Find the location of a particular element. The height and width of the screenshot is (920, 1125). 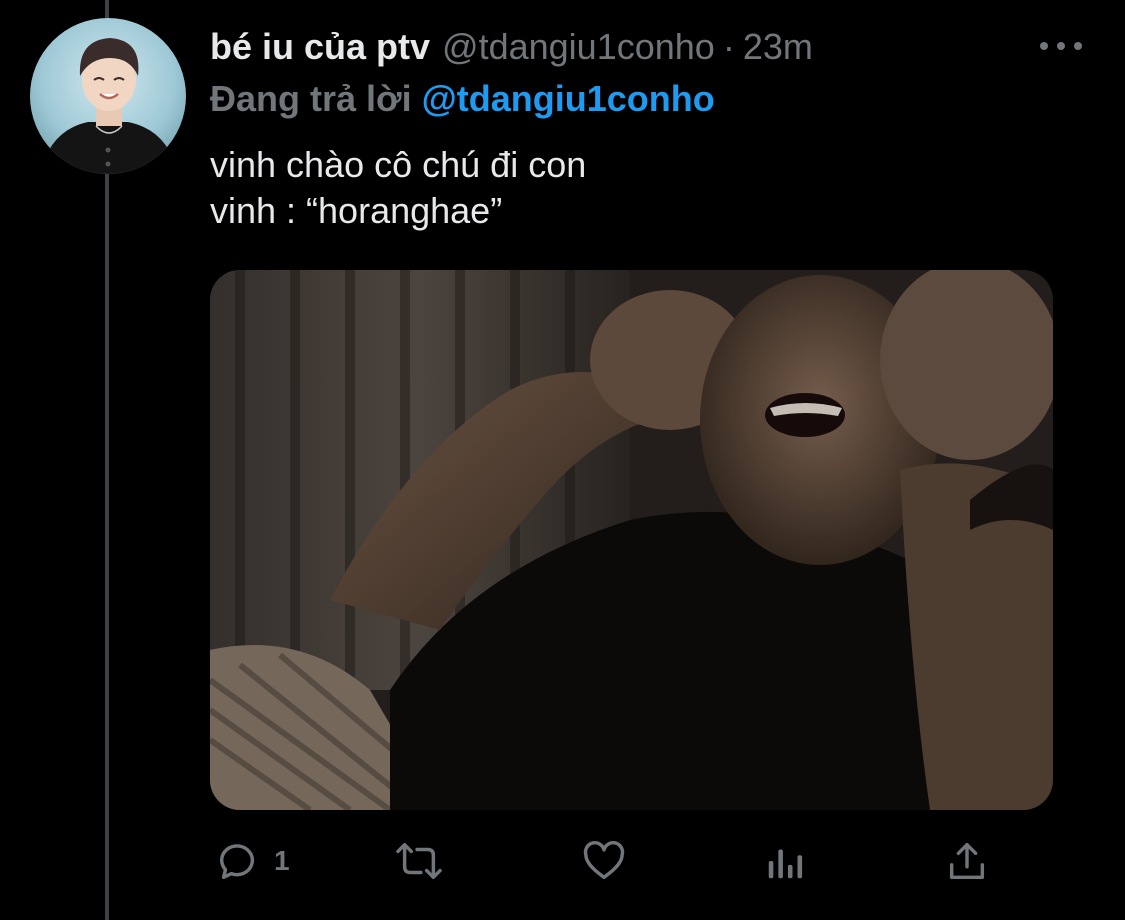

more-options-icon is located at coordinates (1061, 46).